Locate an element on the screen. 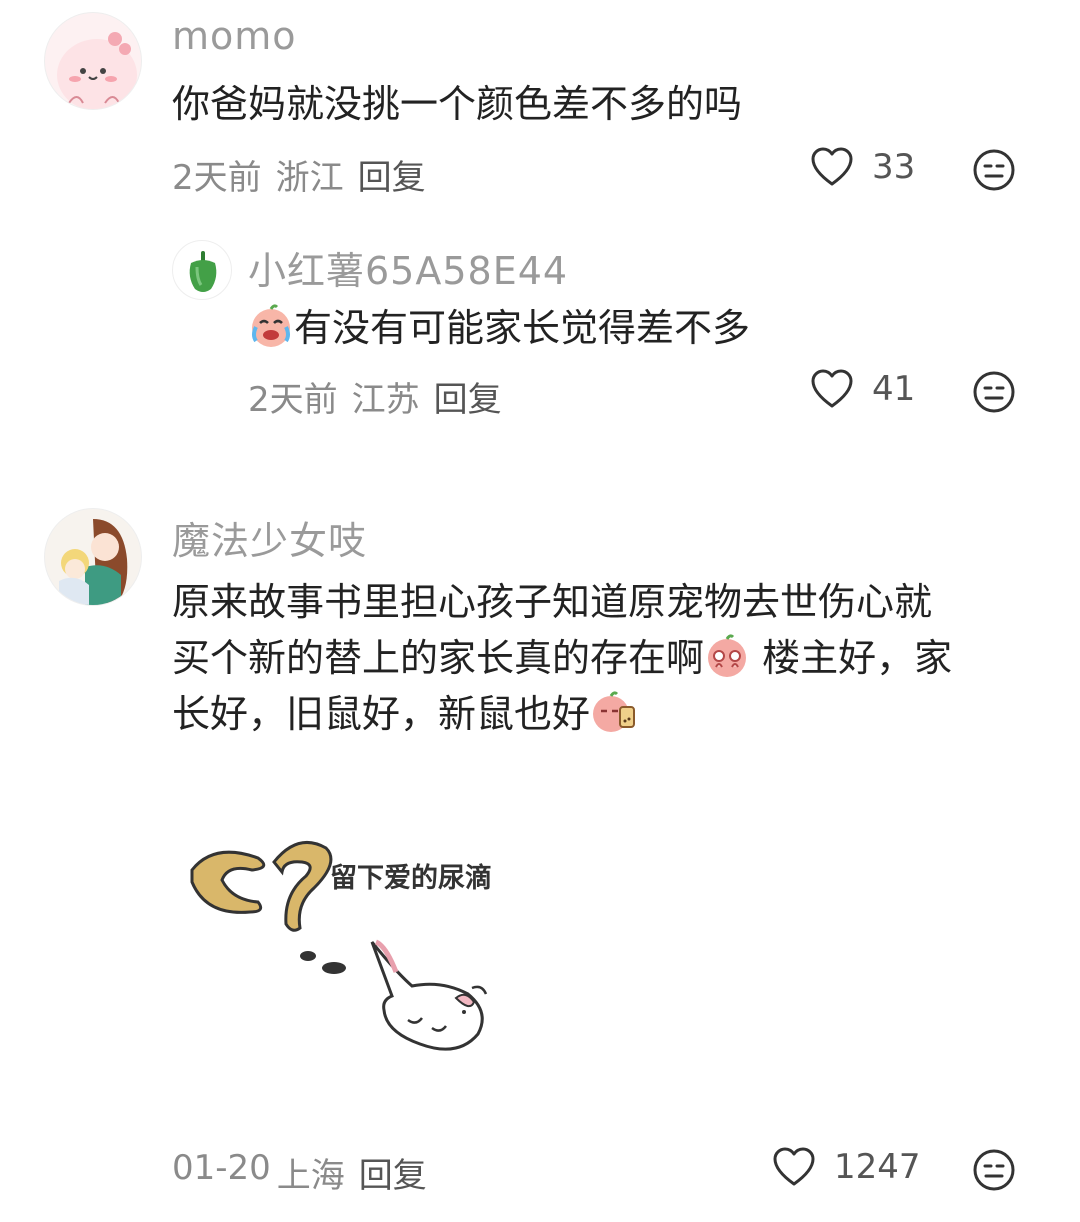  avatar-reply is located at coordinates (202, 270).